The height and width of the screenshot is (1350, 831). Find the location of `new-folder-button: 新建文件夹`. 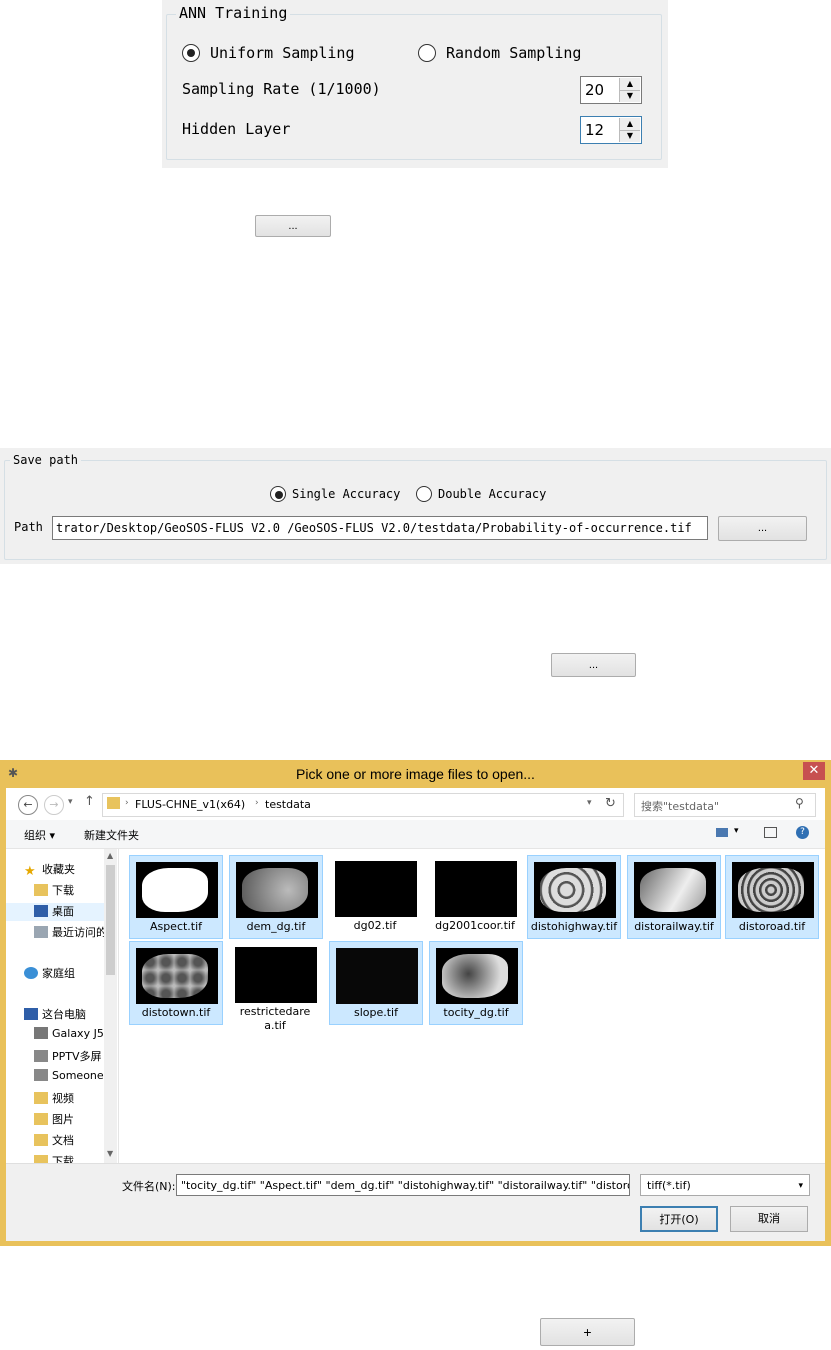

new-folder-button: 新建文件夹 is located at coordinates (111, 835).